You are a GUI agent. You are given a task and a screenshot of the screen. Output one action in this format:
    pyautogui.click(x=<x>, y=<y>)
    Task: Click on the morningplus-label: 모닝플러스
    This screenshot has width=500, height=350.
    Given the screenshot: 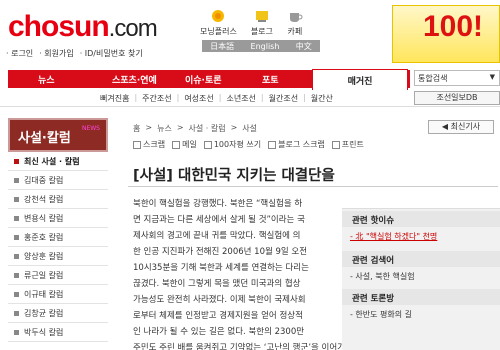 What is the action you would take?
    pyautogui.click(x=218, y=31)
    